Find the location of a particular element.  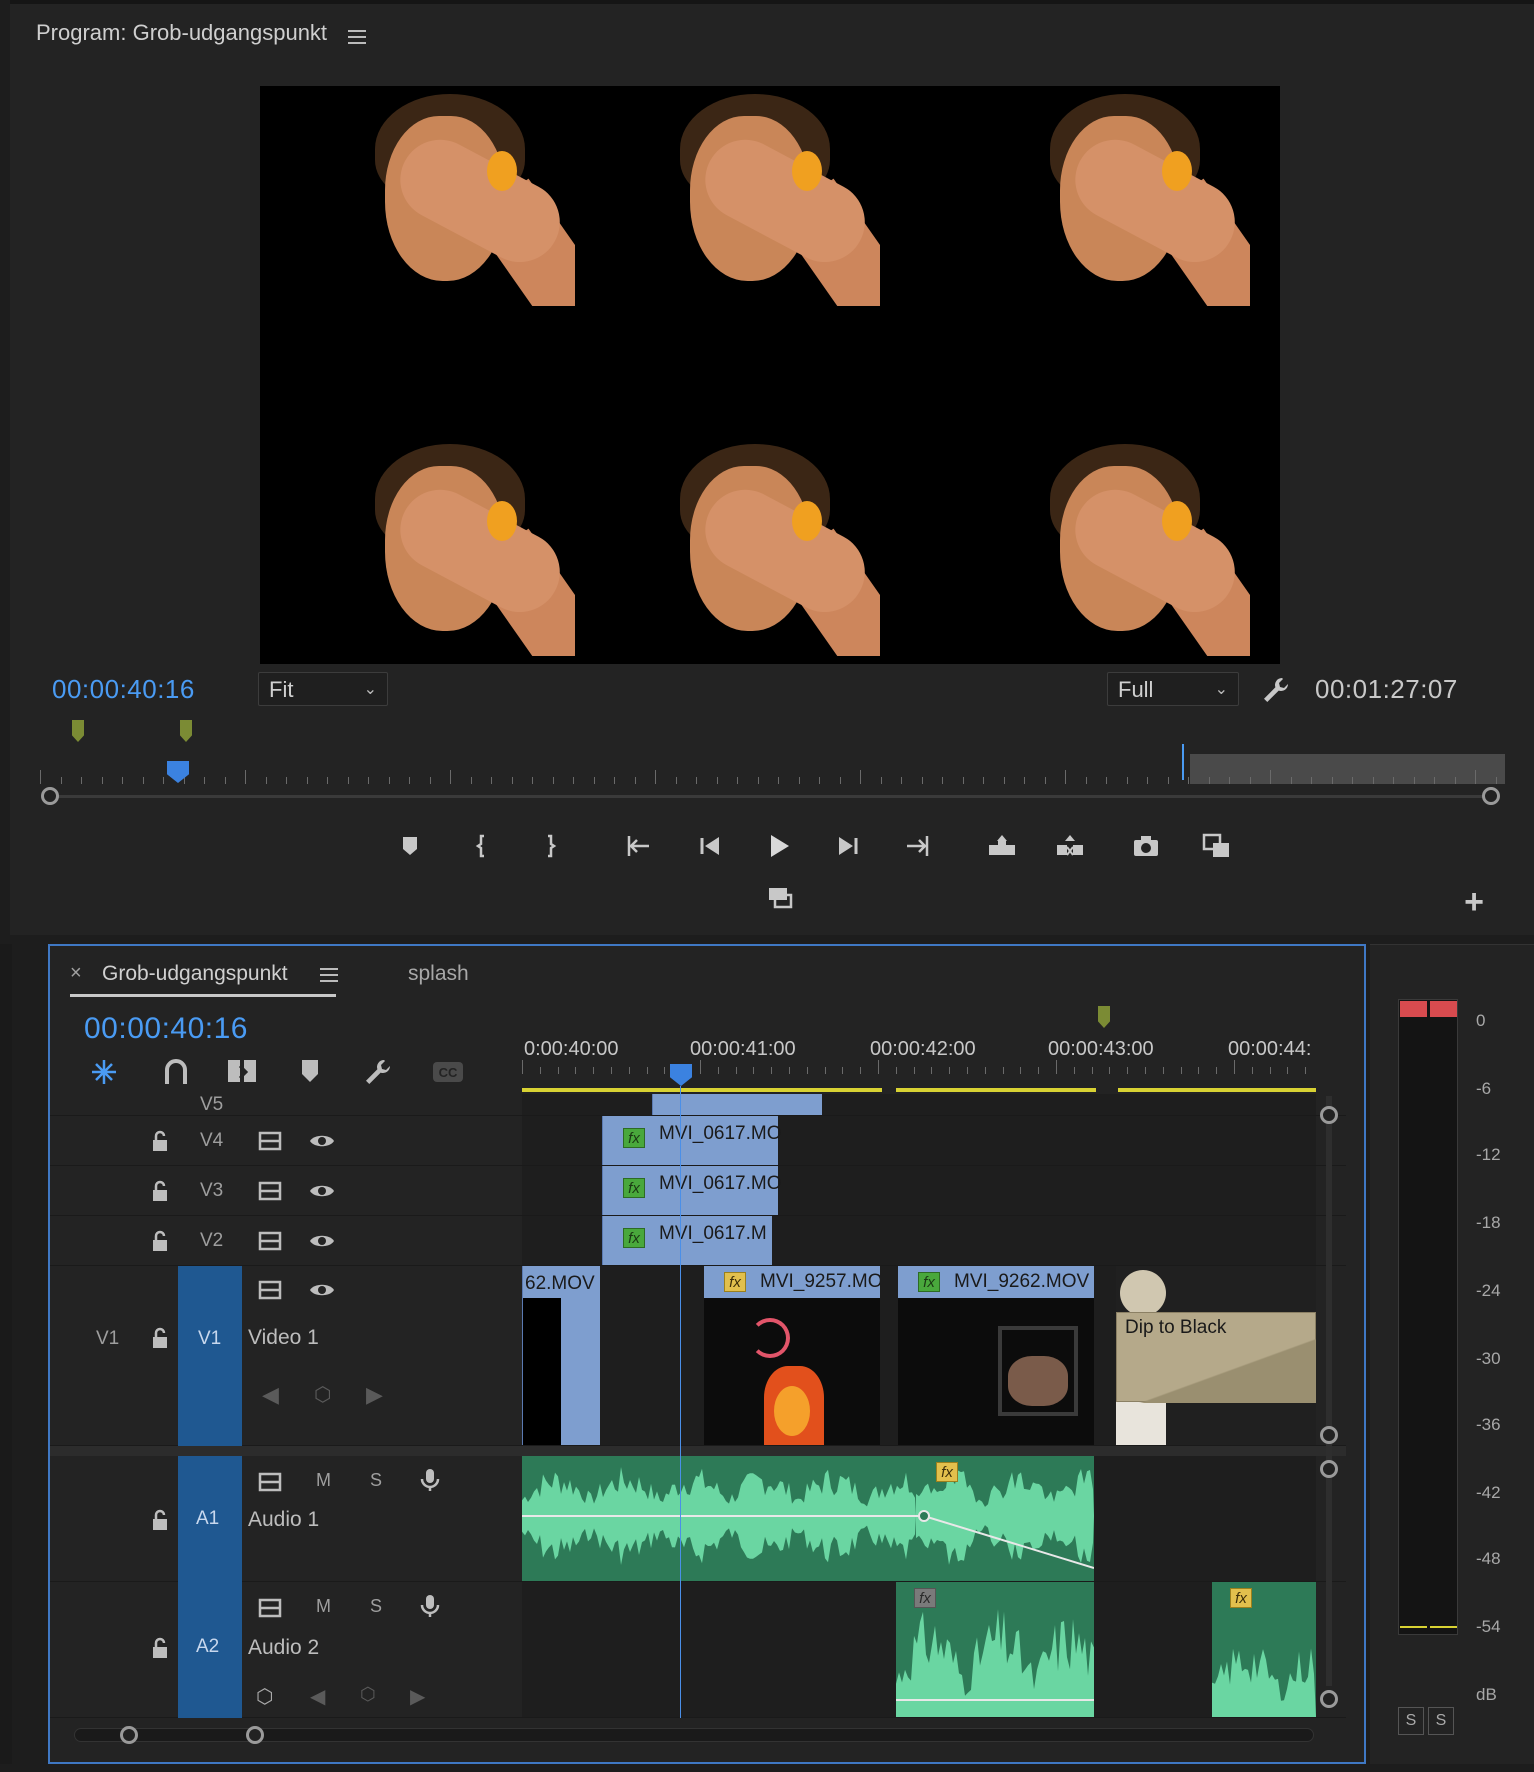

video-scroll-handle is located at coordinates (1329, 1115).